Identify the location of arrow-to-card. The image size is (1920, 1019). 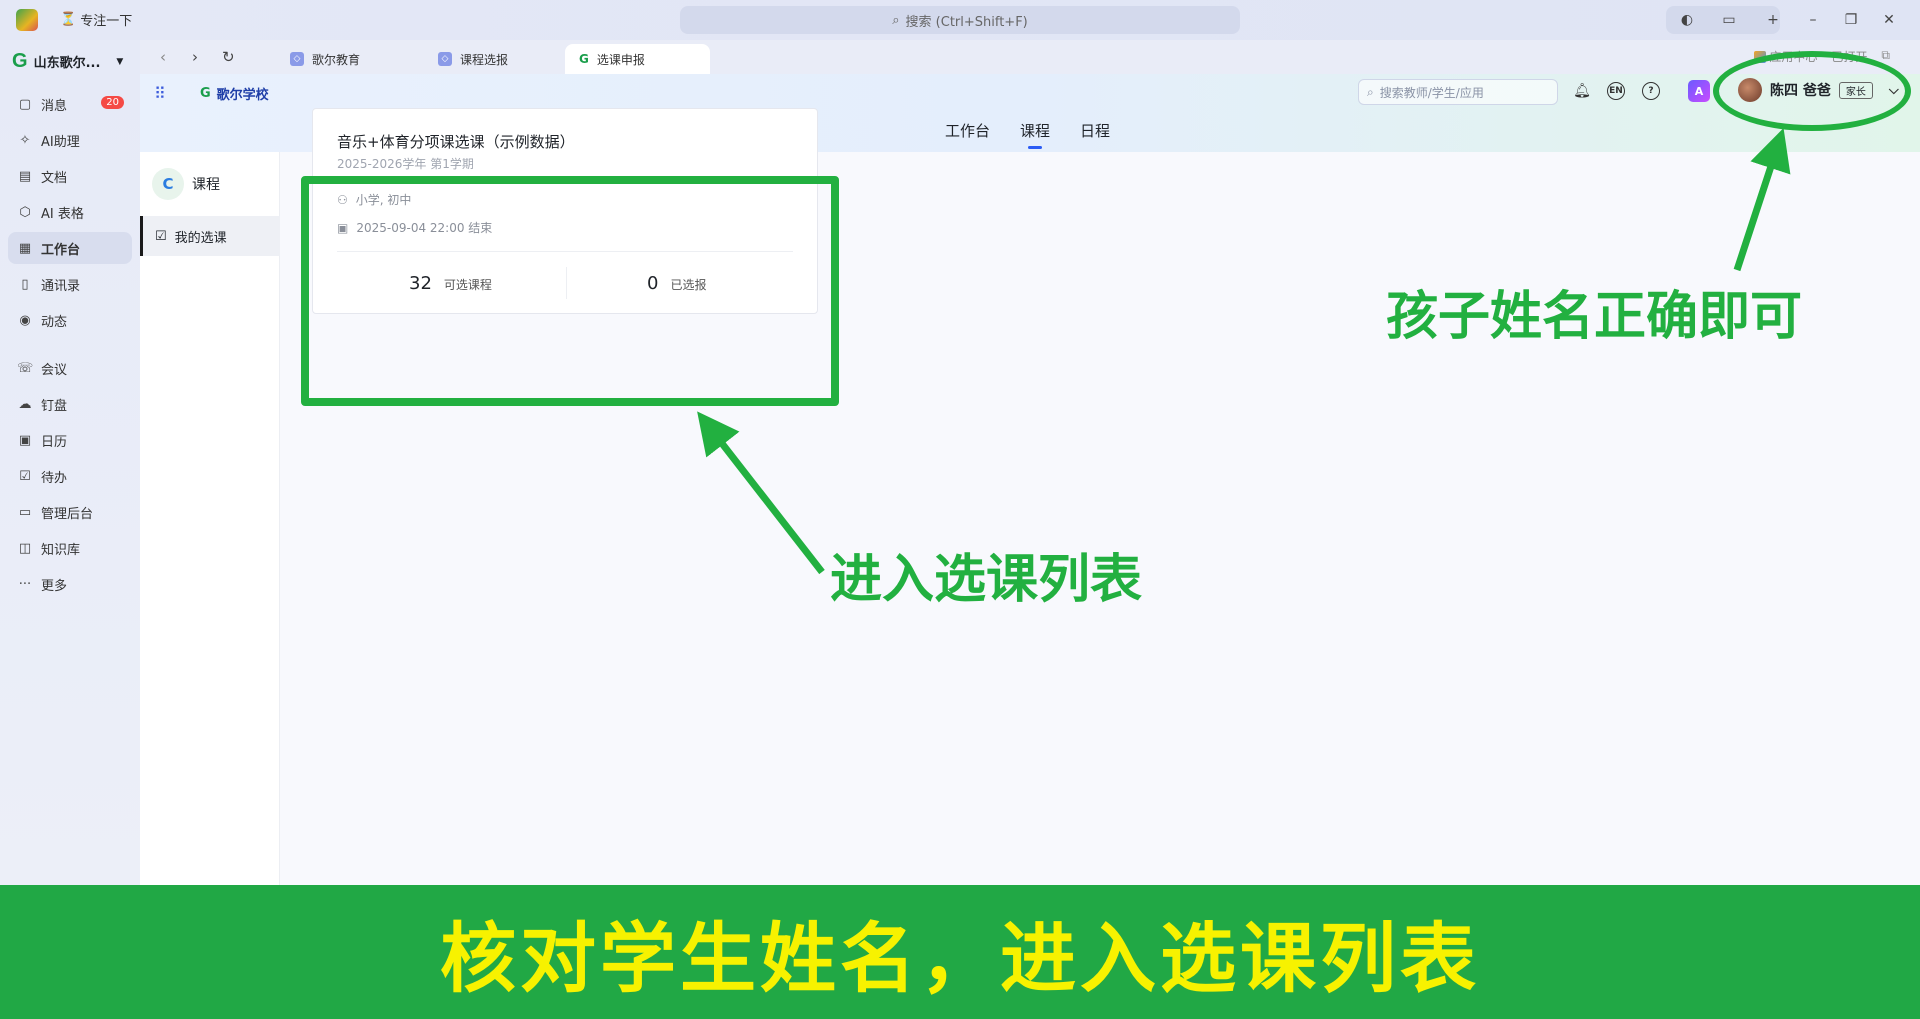
(761, 493).